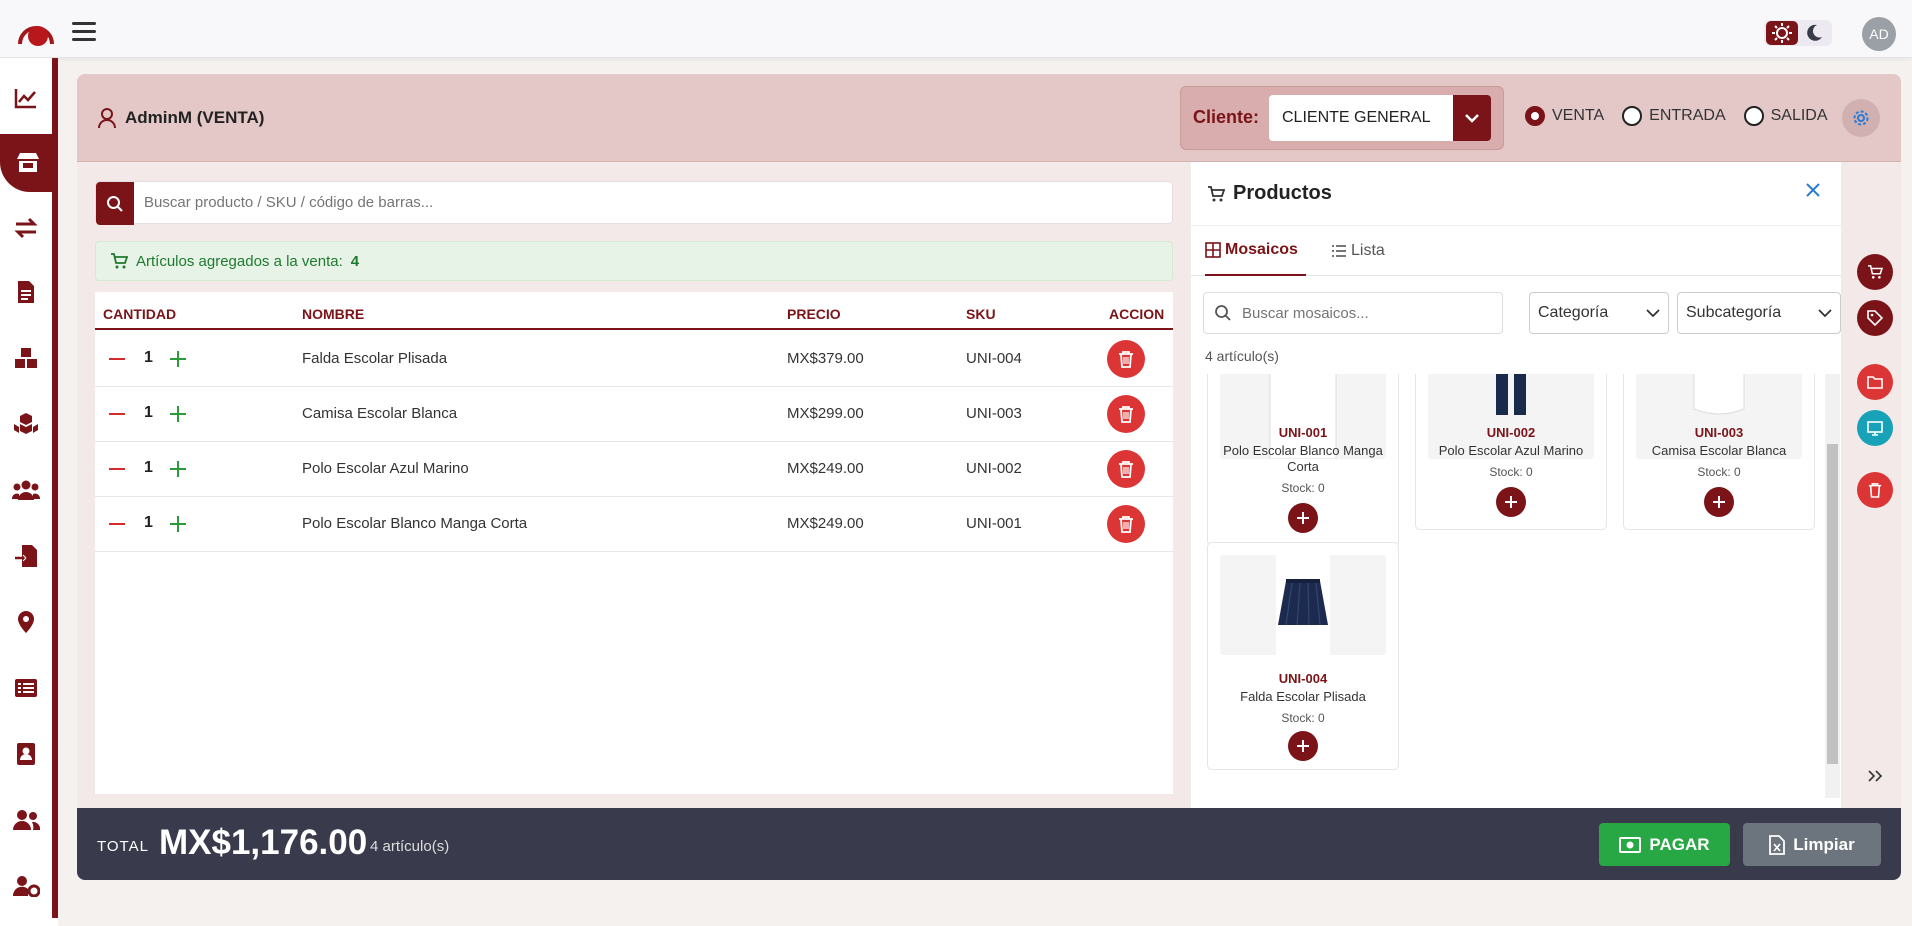 The image size is (1912, 926). What do you see at coordinates (1813, 190) in the screenshot?
I see `close-icon` at bounding box center [1813, 190].